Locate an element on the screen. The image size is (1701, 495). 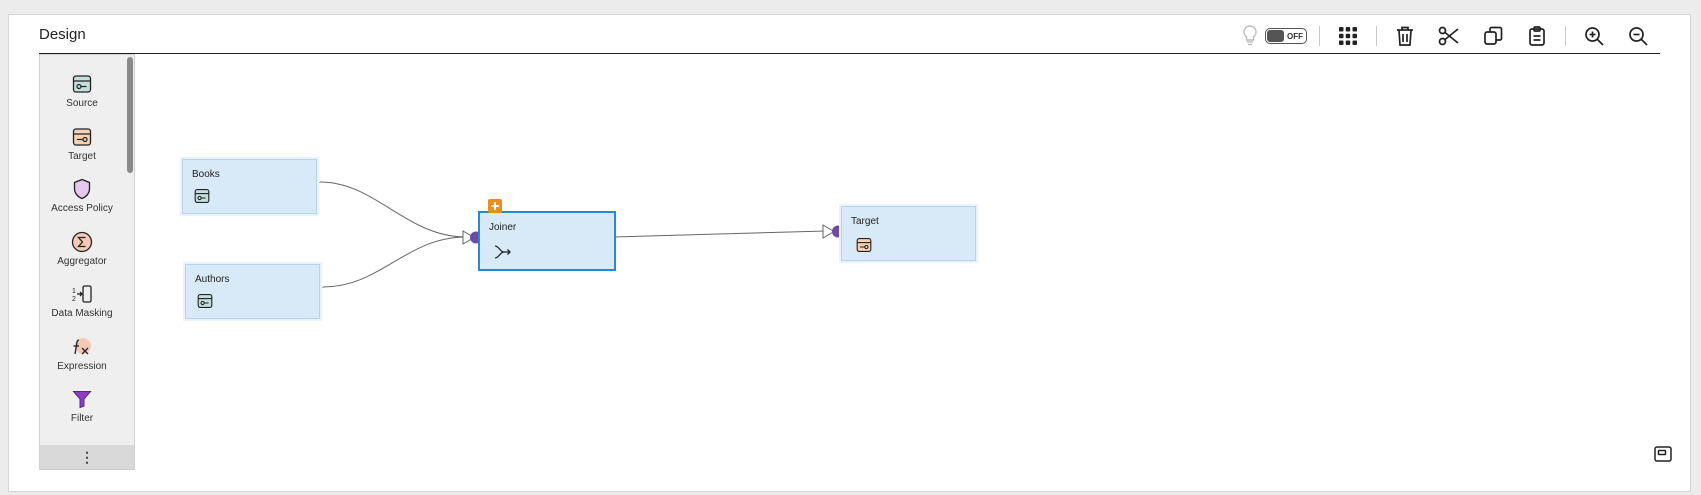
svg-text: 1 is located at coordinates (74, 291).